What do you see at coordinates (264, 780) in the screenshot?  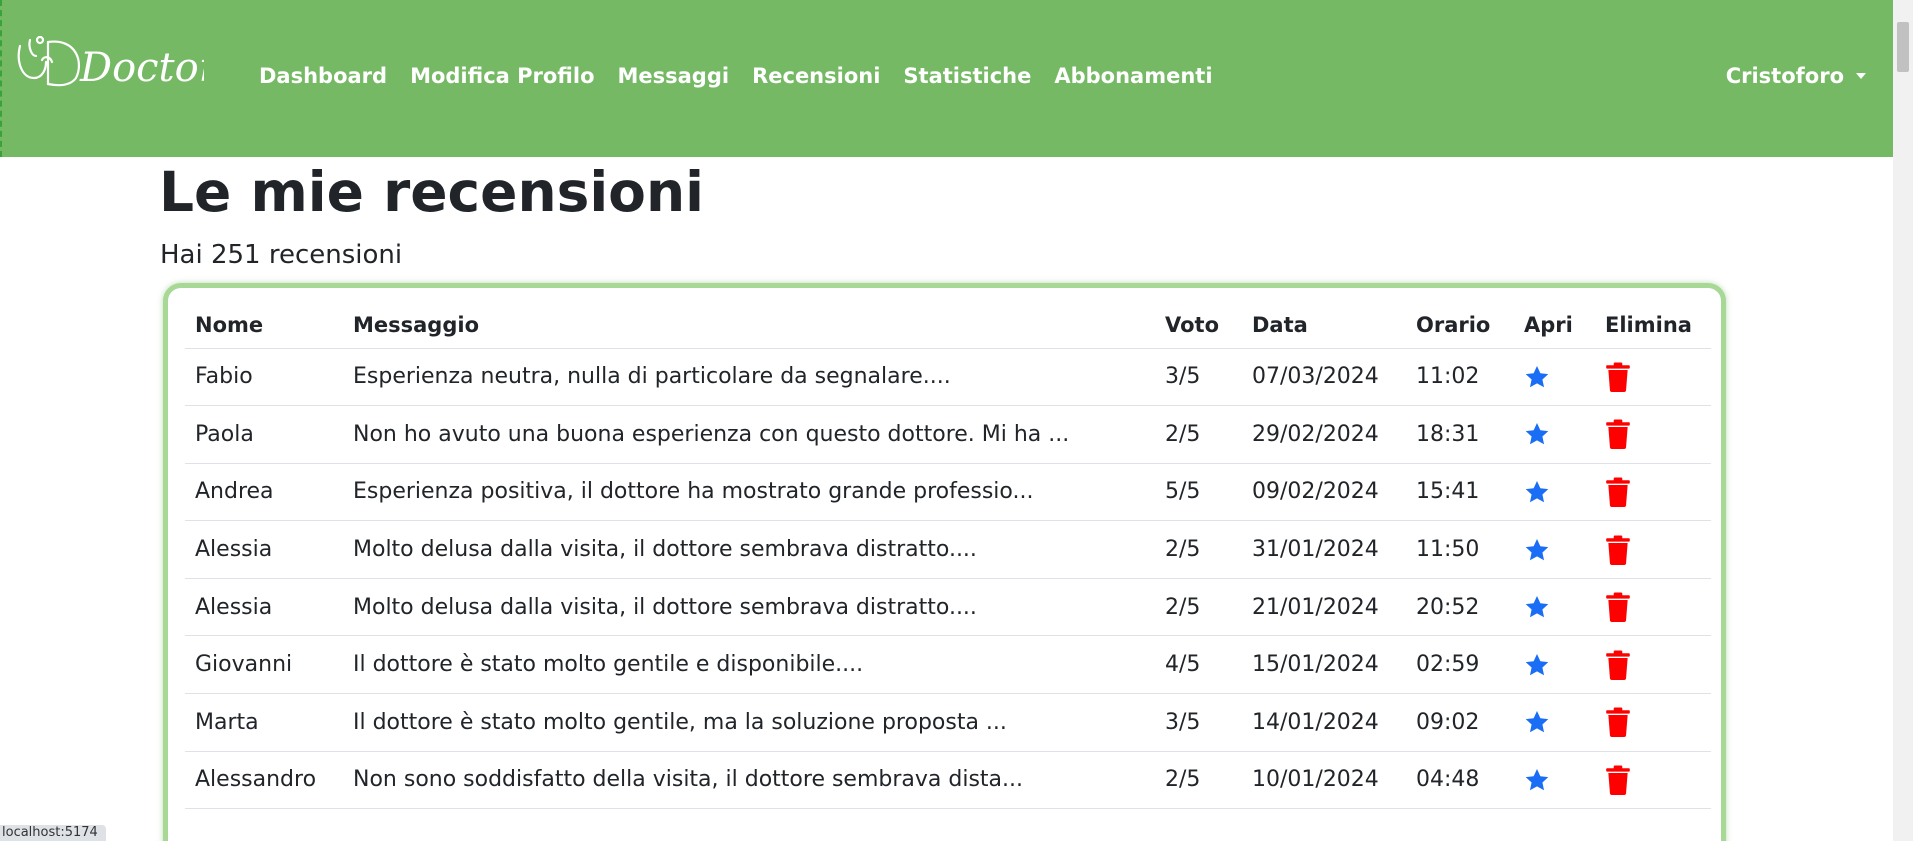 I see `cell-nome: Alessandro` at bounding box center [264, 780].